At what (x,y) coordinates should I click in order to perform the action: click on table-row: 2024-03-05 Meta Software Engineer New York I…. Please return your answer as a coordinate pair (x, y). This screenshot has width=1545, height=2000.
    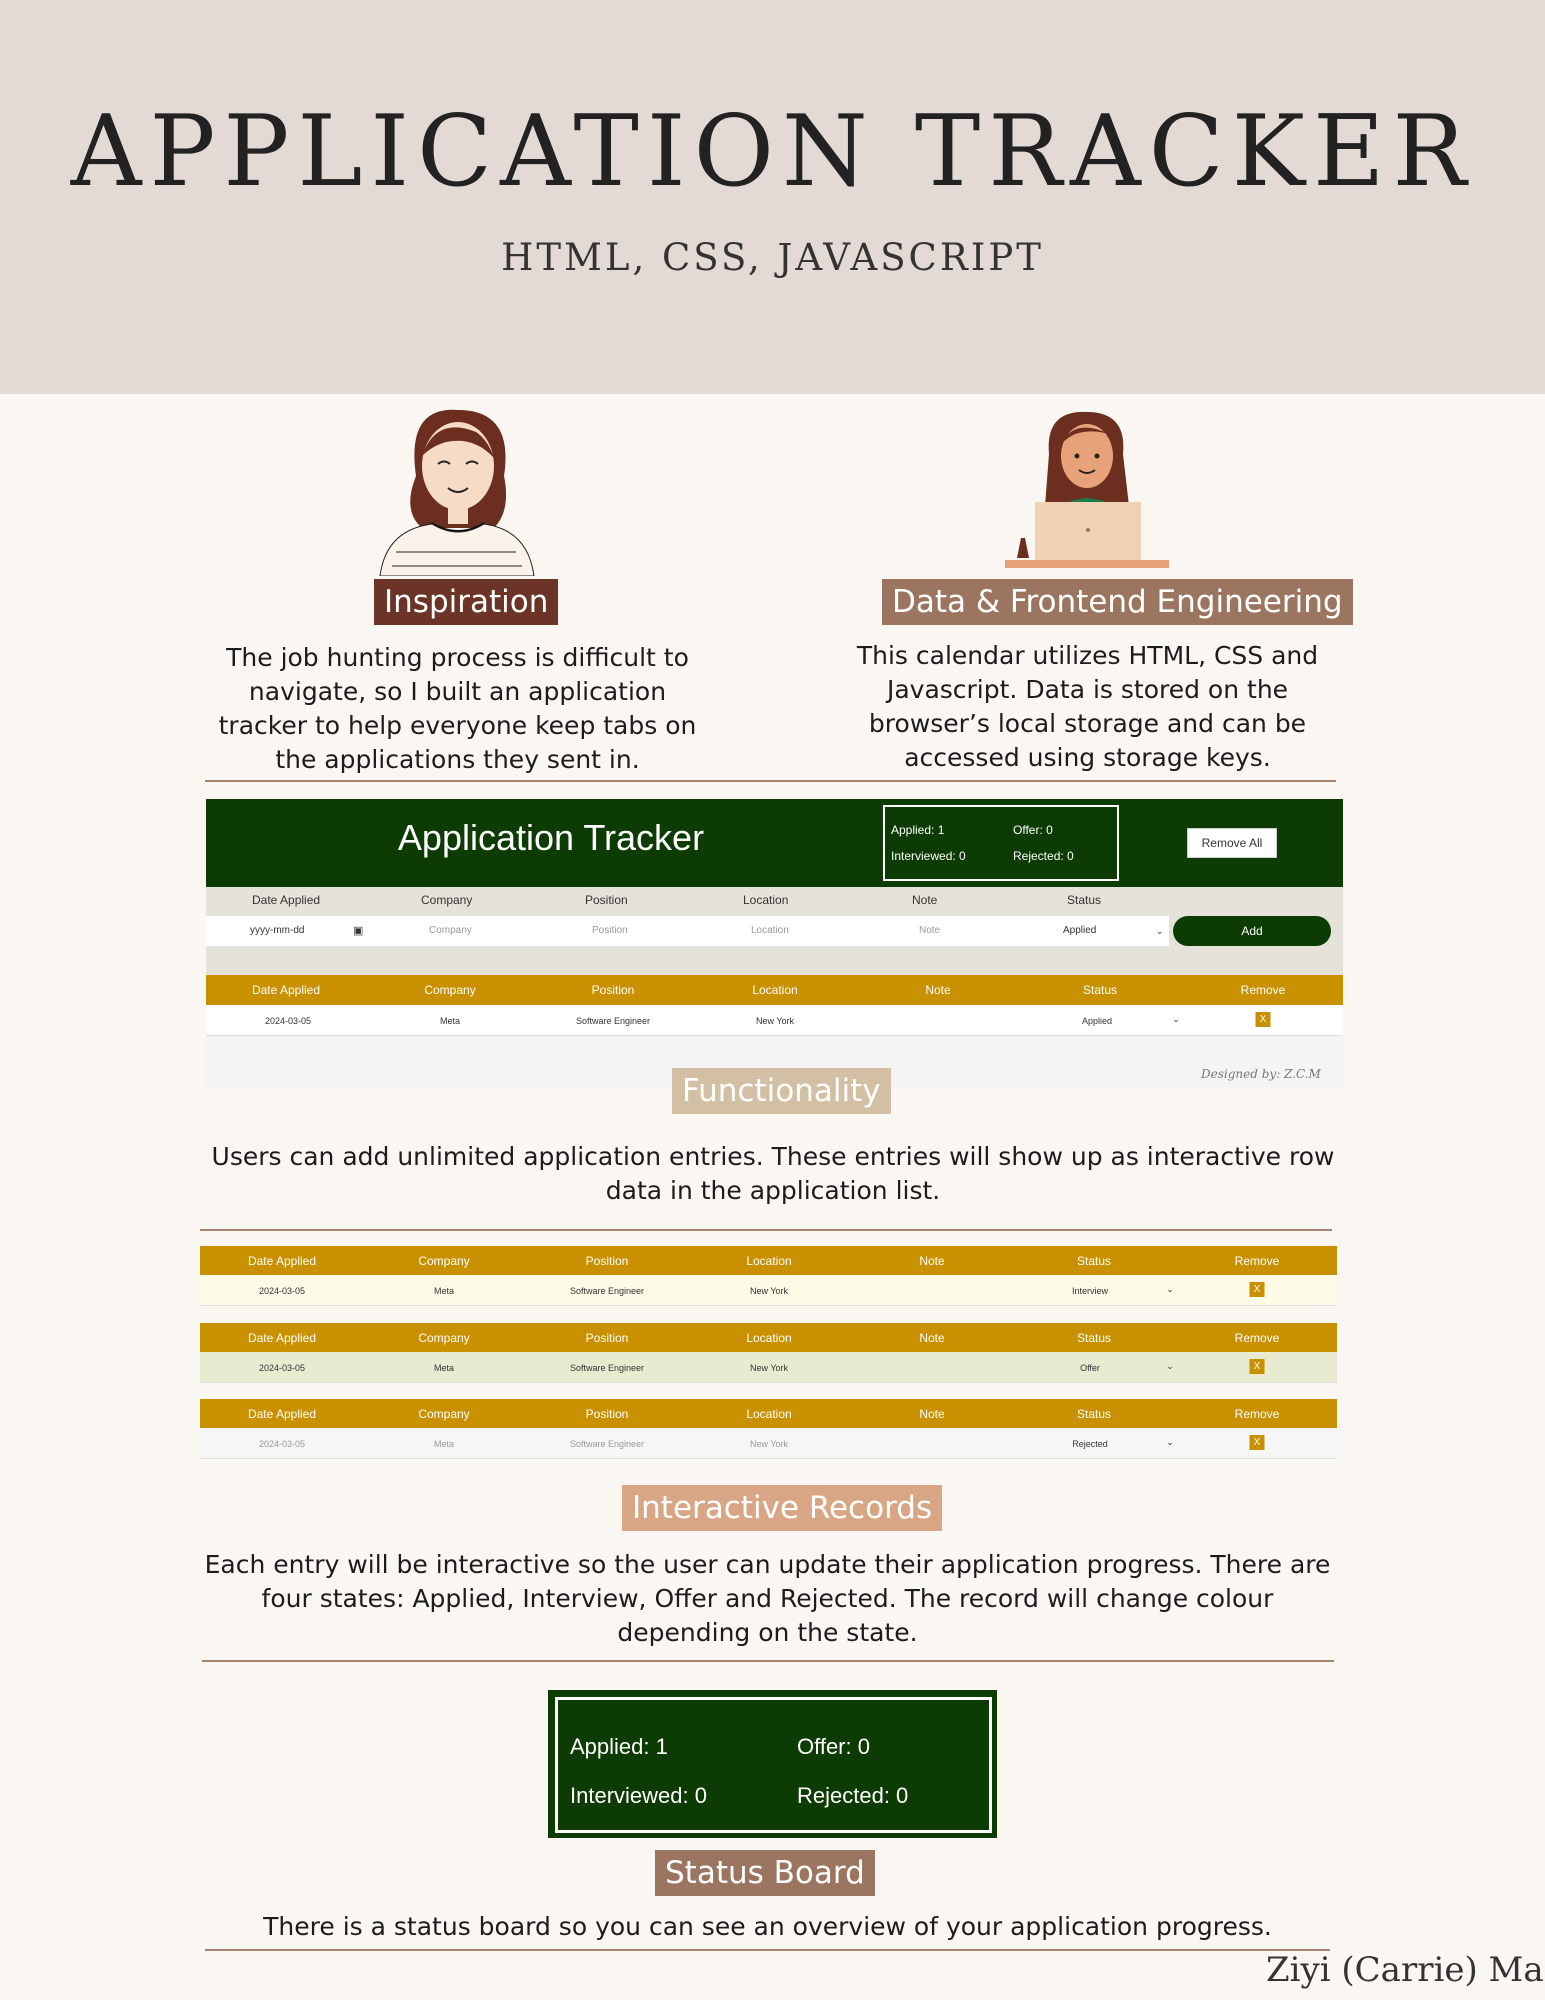
    Looking at the image, I should click on (768, 1290).